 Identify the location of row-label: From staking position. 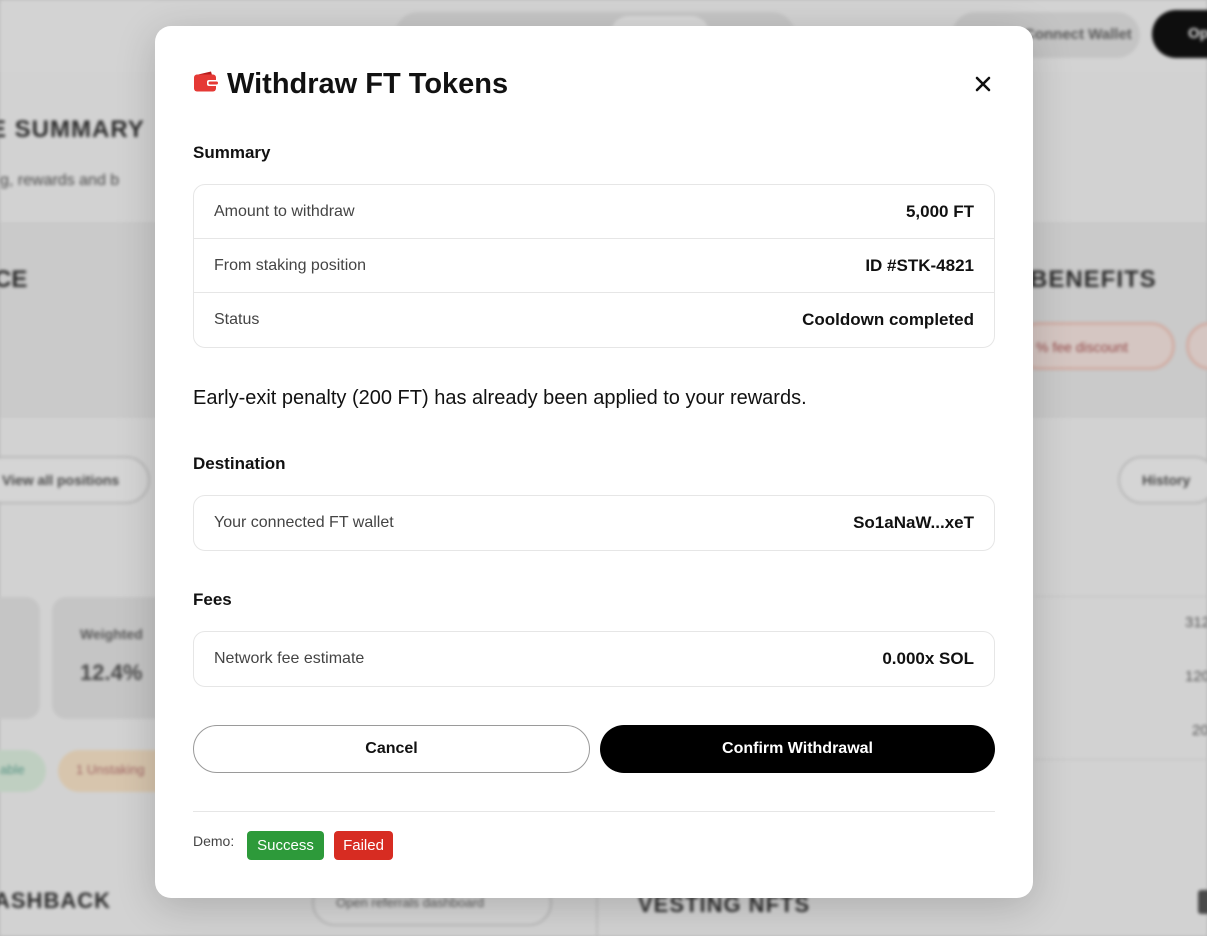
(290, 265).